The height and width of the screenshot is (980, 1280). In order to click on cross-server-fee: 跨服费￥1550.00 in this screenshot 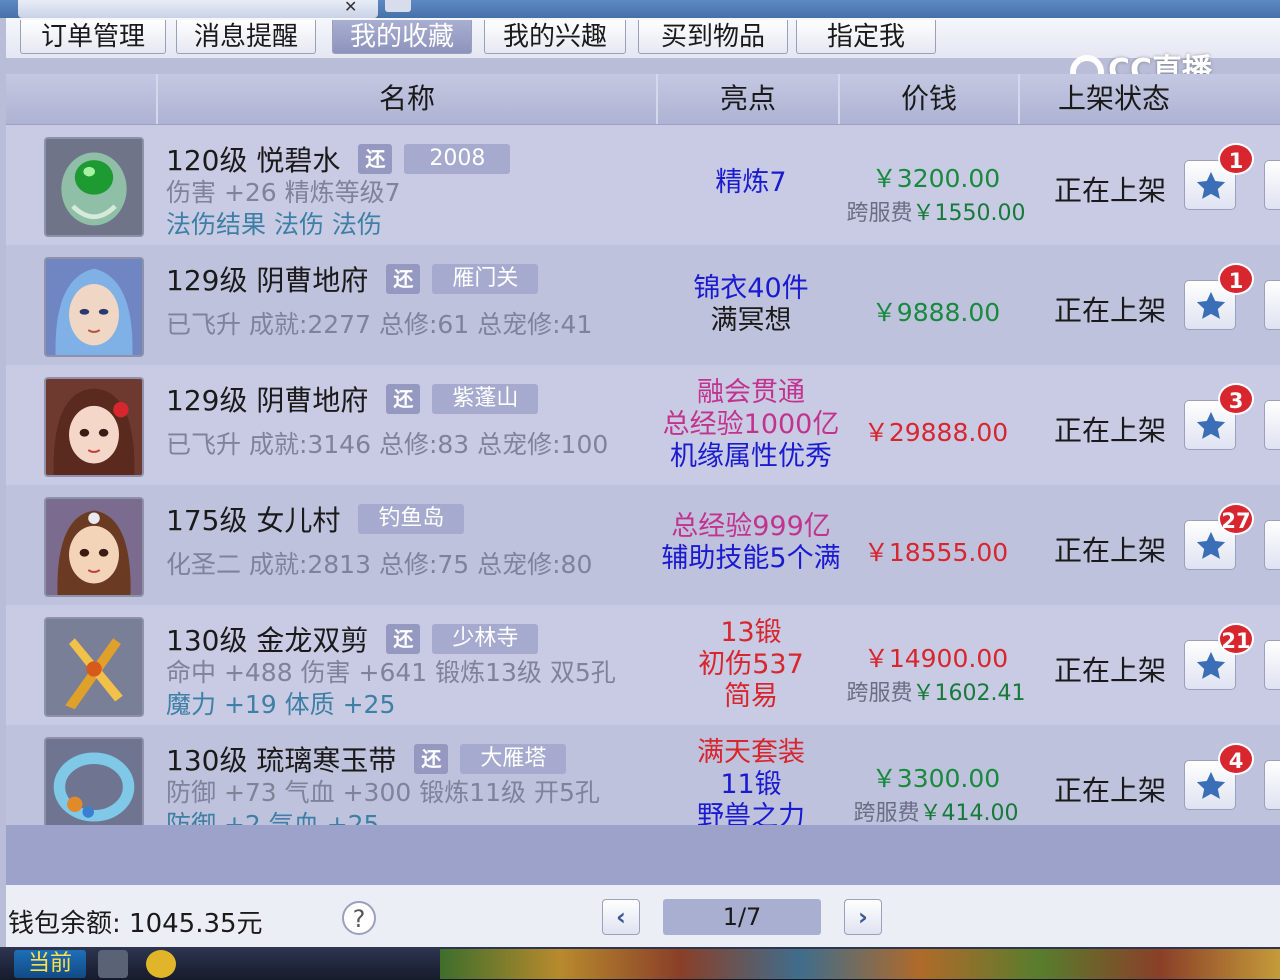, I will do `click(936, 213)`.